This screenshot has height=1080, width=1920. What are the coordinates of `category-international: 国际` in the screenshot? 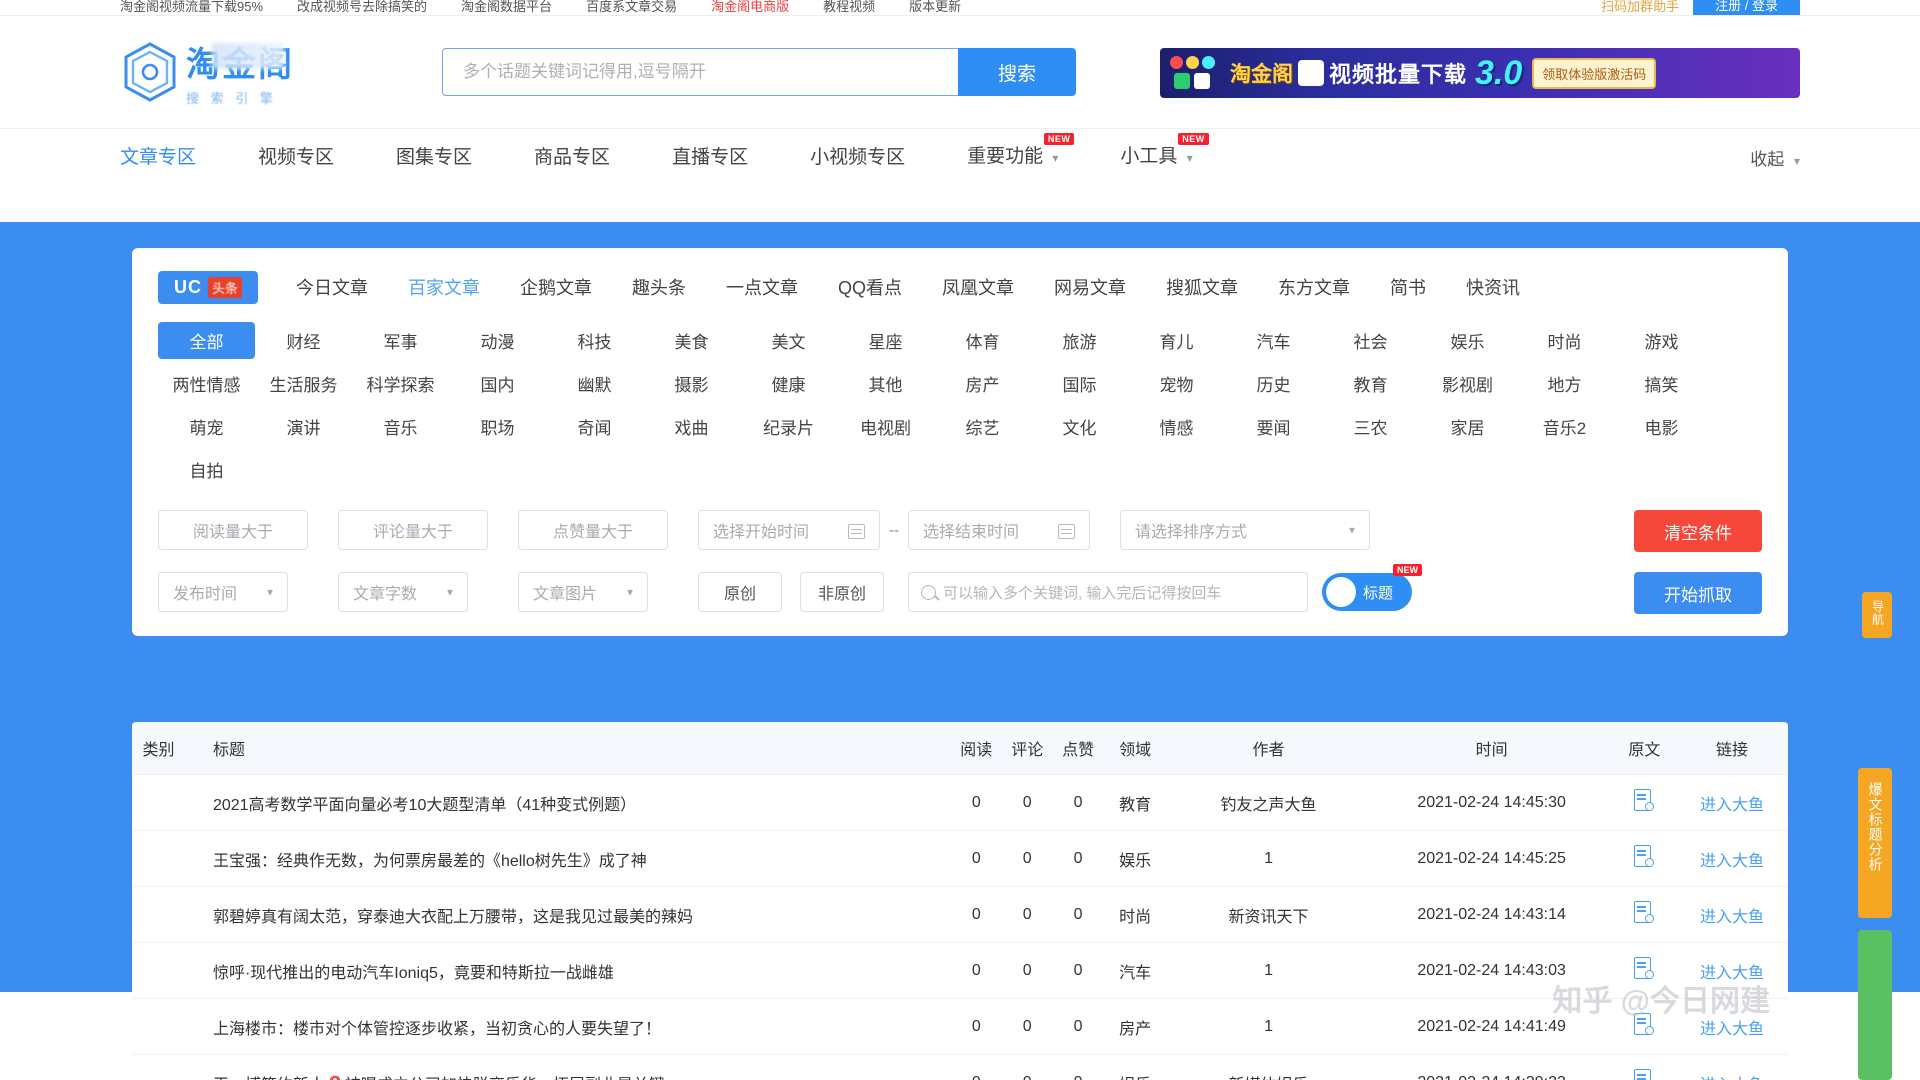 It's located at (1079, 383).